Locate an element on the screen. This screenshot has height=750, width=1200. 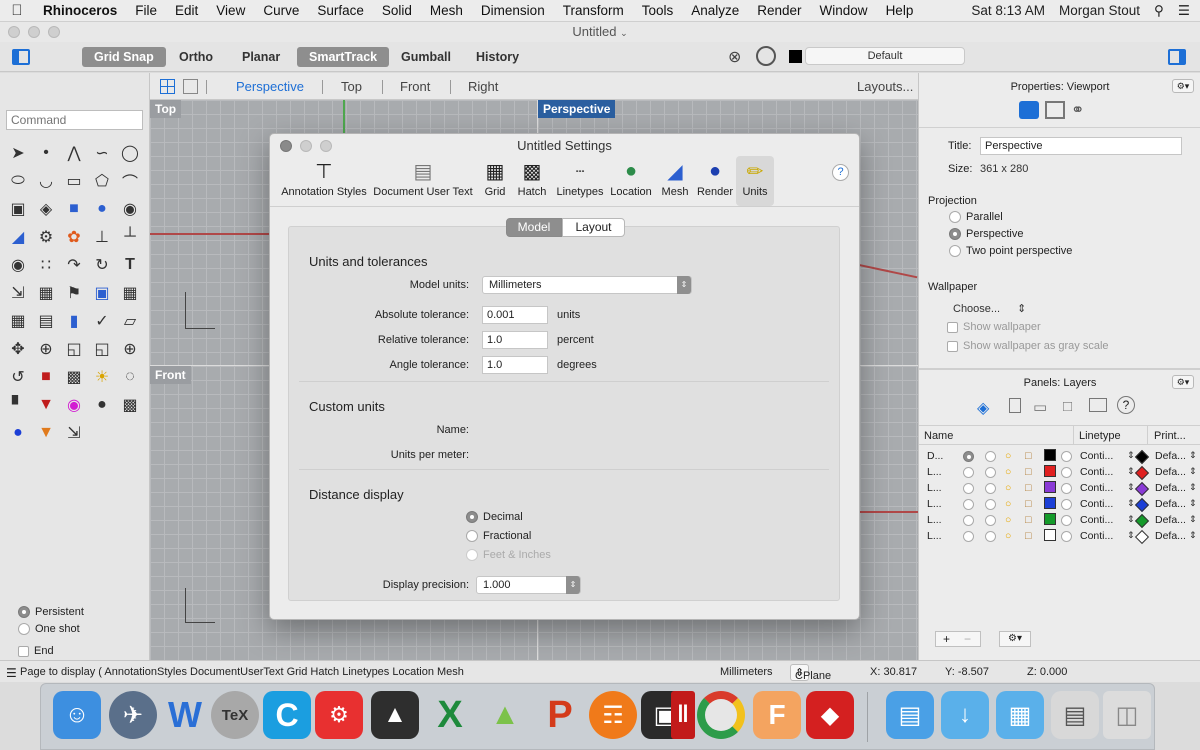
check-icon: ✓ is located at coordinates (102, 321).